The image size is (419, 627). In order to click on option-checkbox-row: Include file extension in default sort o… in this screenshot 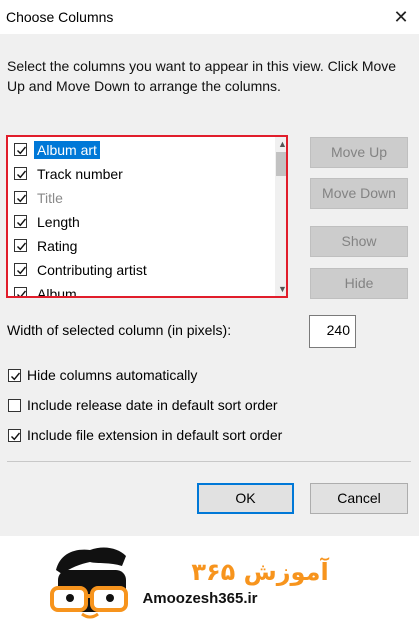, I will do `click(207, 436)`.